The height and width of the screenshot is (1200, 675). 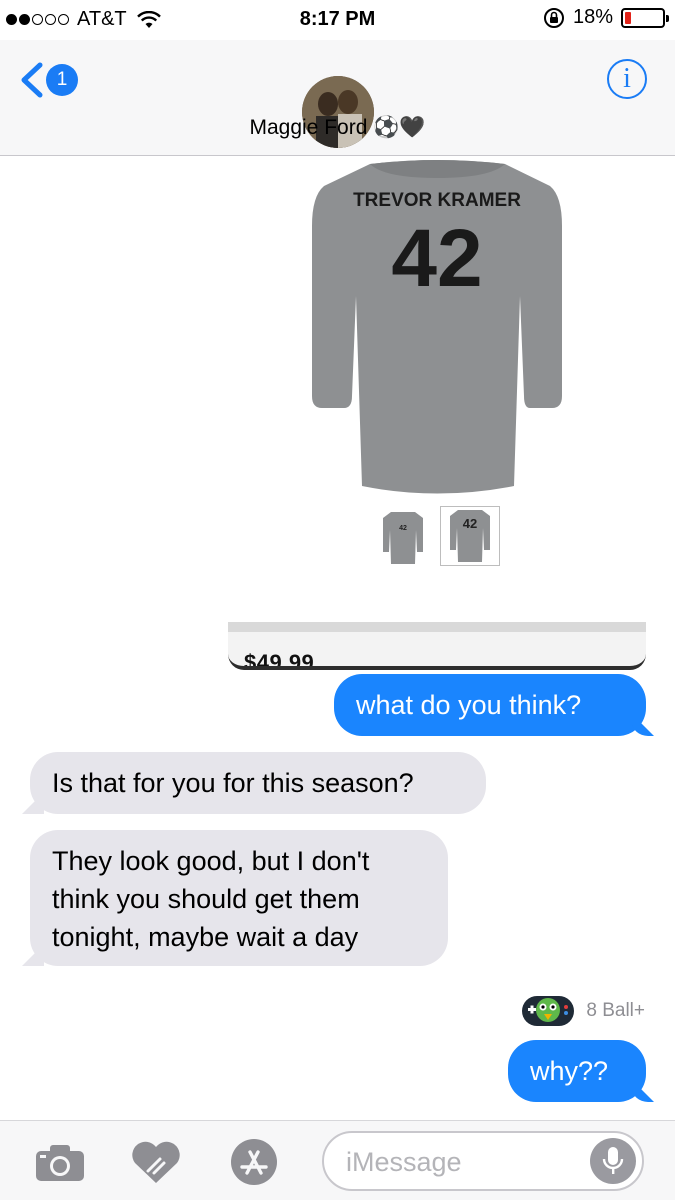 What do you see at coordinates (582, 1011) in the screenshot?
I see `imessage-app-attribution: 8 Ball+` at bounding box center [582, 1011].